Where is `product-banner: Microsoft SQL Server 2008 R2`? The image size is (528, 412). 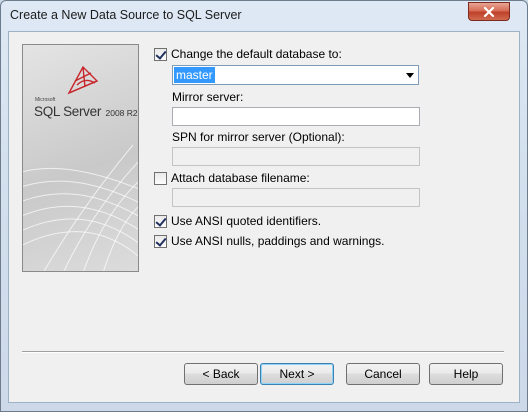
product-banner: Microsoft SQL Server 2008 R2 is located at coordinates (80, 158).